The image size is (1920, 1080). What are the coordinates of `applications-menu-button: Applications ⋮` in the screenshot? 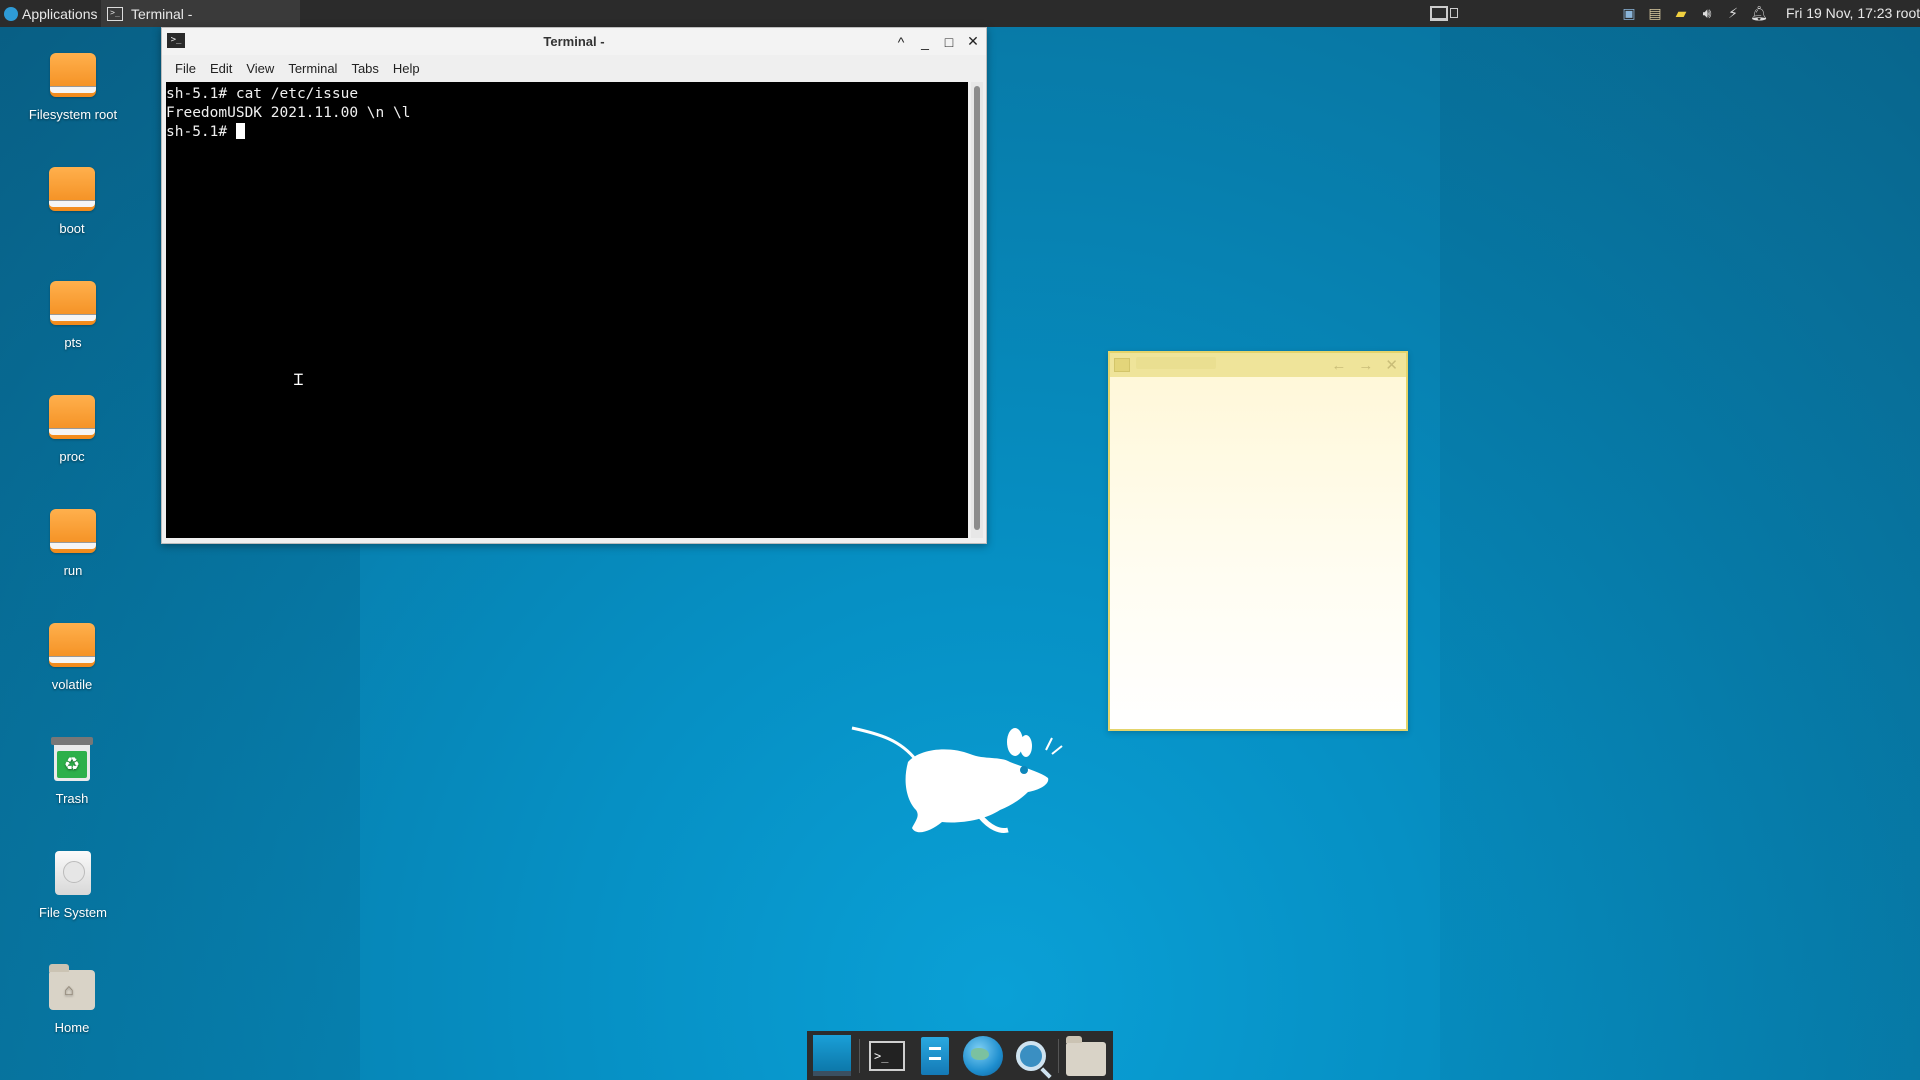 It's located at (58, 13).